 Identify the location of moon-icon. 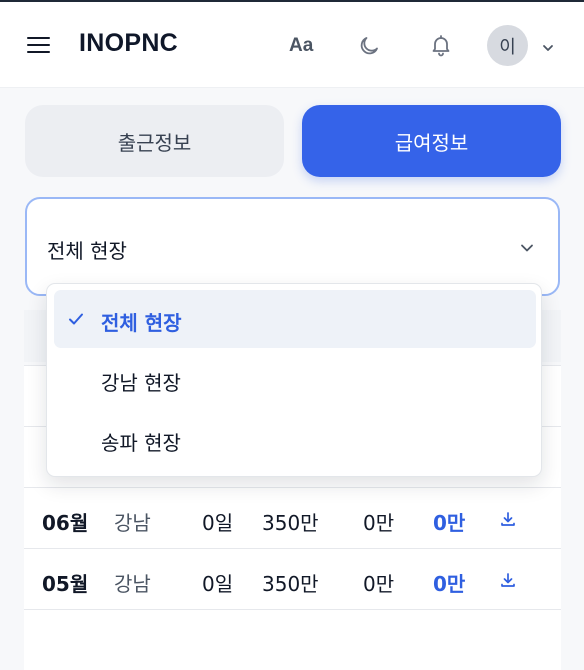
(369, 46).